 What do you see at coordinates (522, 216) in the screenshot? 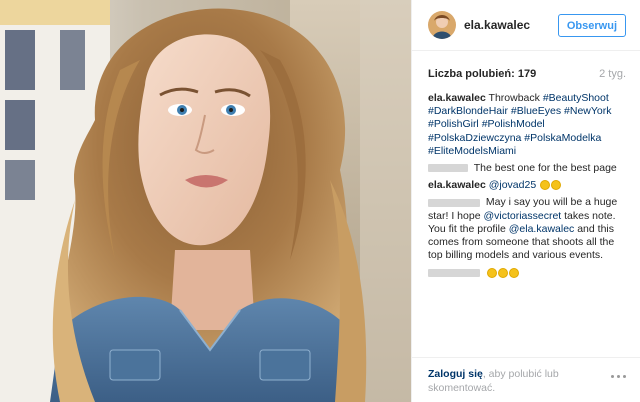
I see `mention-link: @victoriassecret` at bounding box center [522, 216].